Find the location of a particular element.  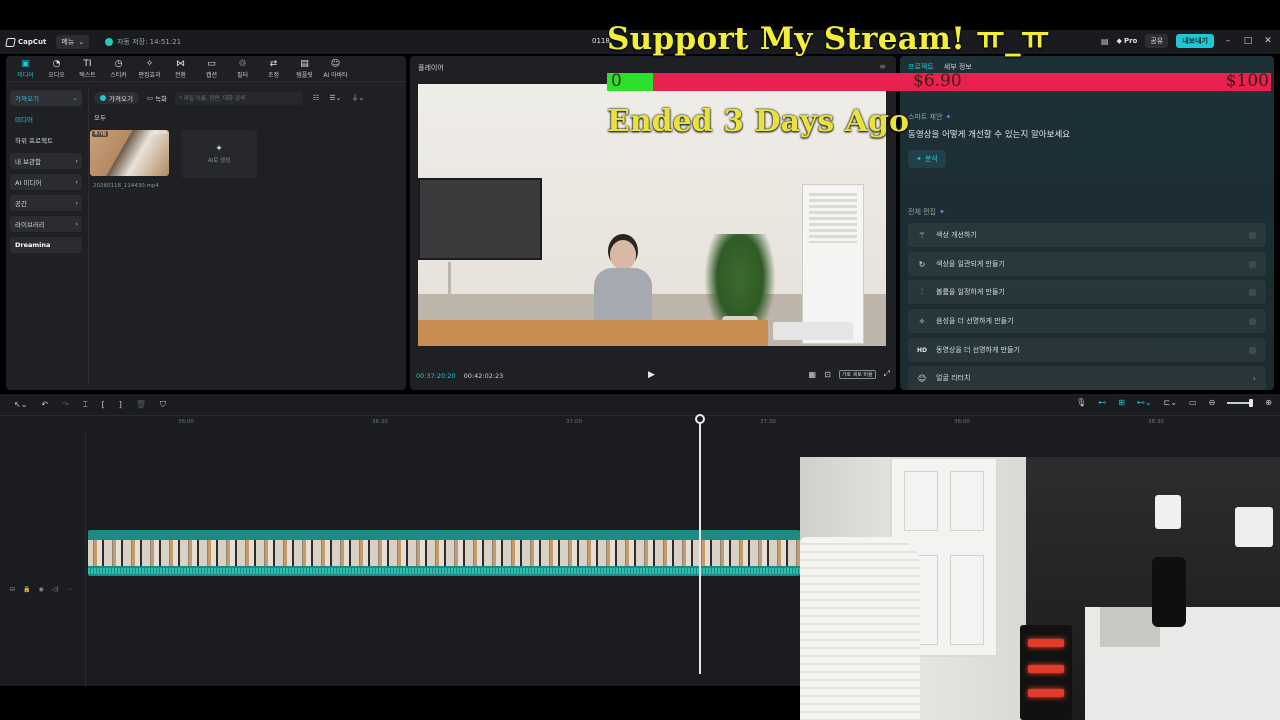

fit-icon: ▦ is located at coordinates (813, 374).